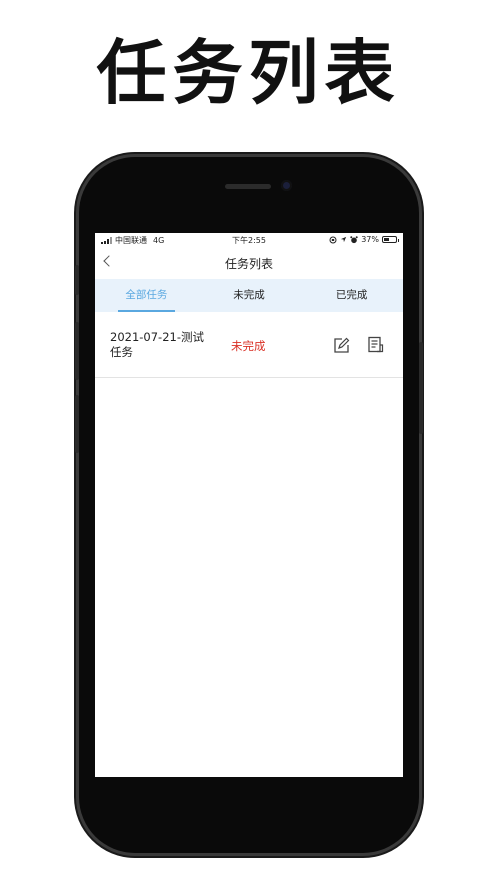 The image size is (497, 883). Describe the element at coordinates (344, 239) in the screenshot. I see `location-icon` at that location.